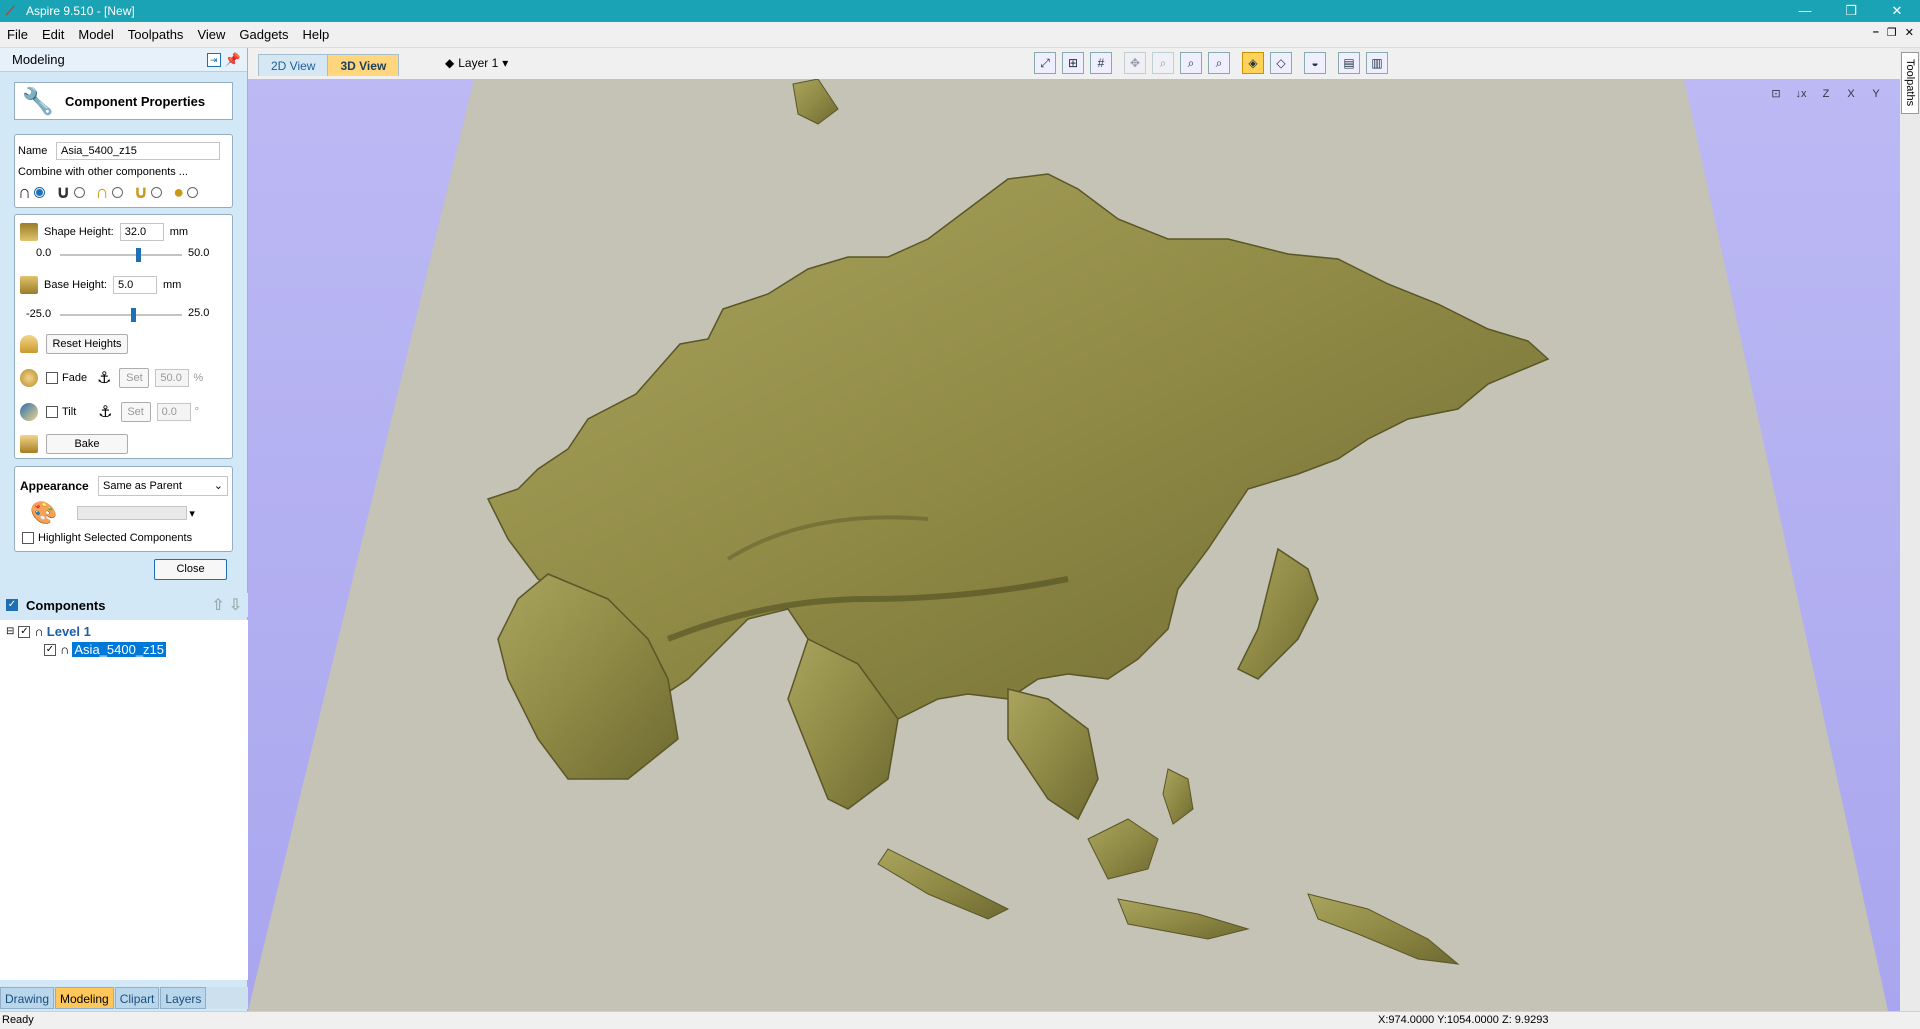  What do you see at coordinates (104, 378) in the screenshot?
I see `fade-anchor-icon: ⚓` at bounding box center [104, 378].